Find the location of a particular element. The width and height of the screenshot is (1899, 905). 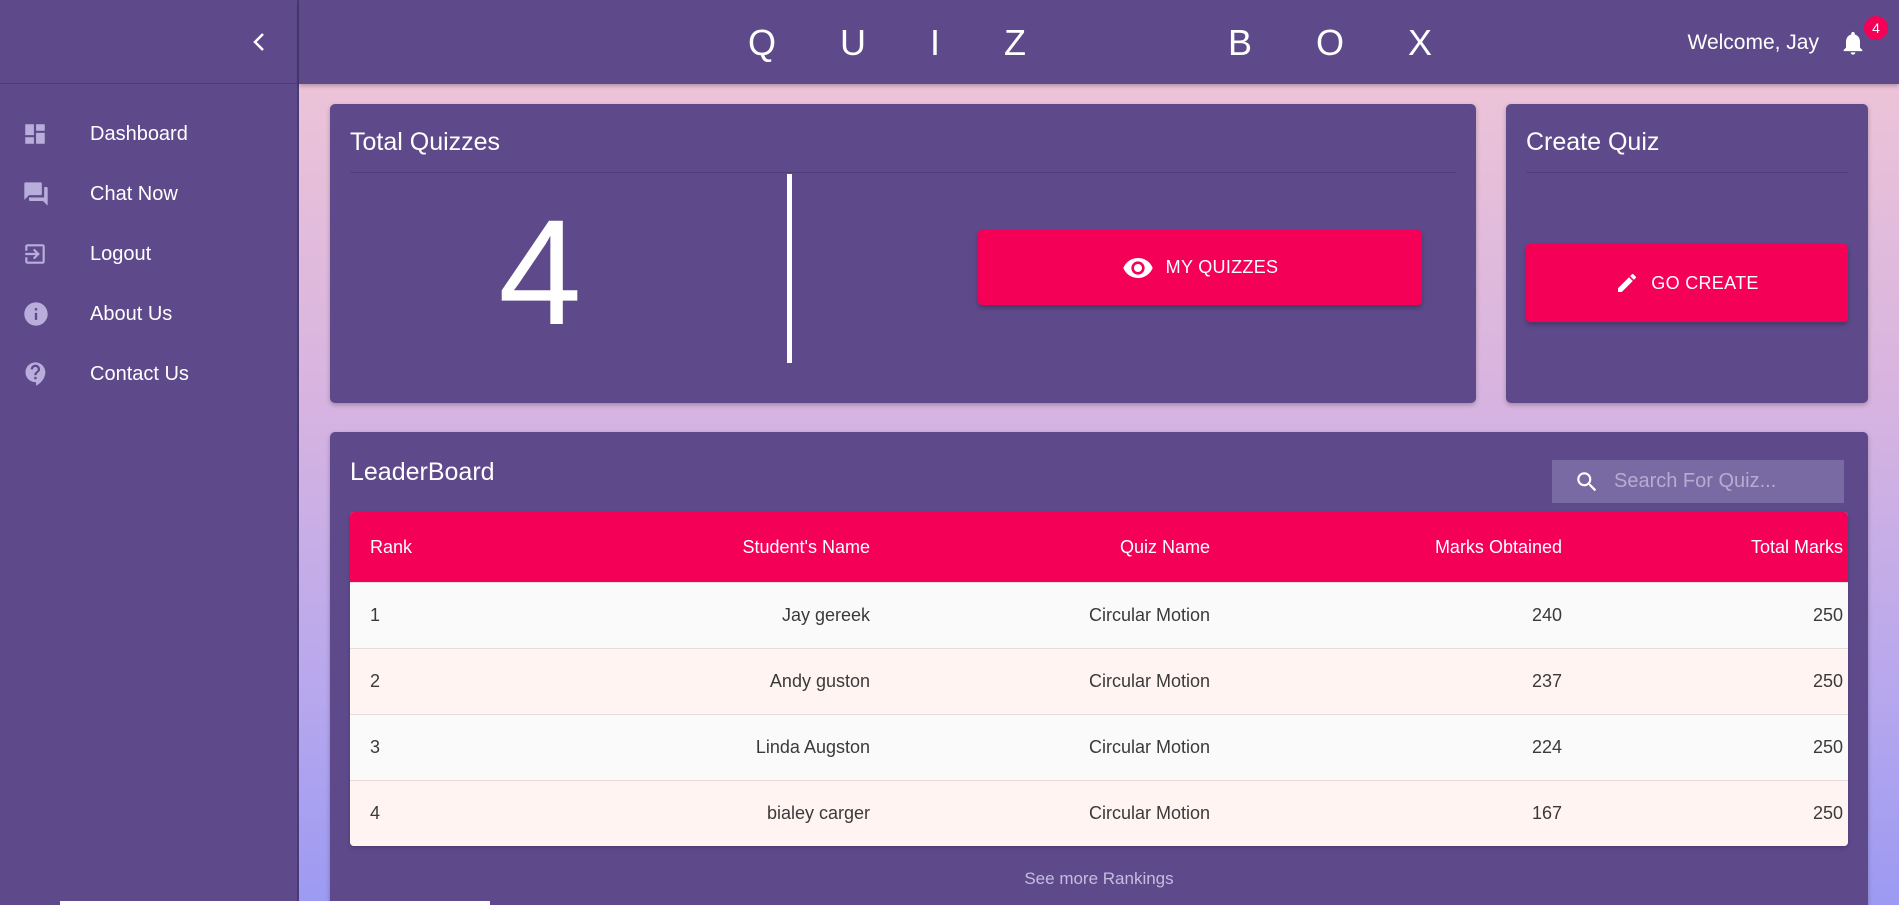

sidebar-header is located at coordinates (148, 42).